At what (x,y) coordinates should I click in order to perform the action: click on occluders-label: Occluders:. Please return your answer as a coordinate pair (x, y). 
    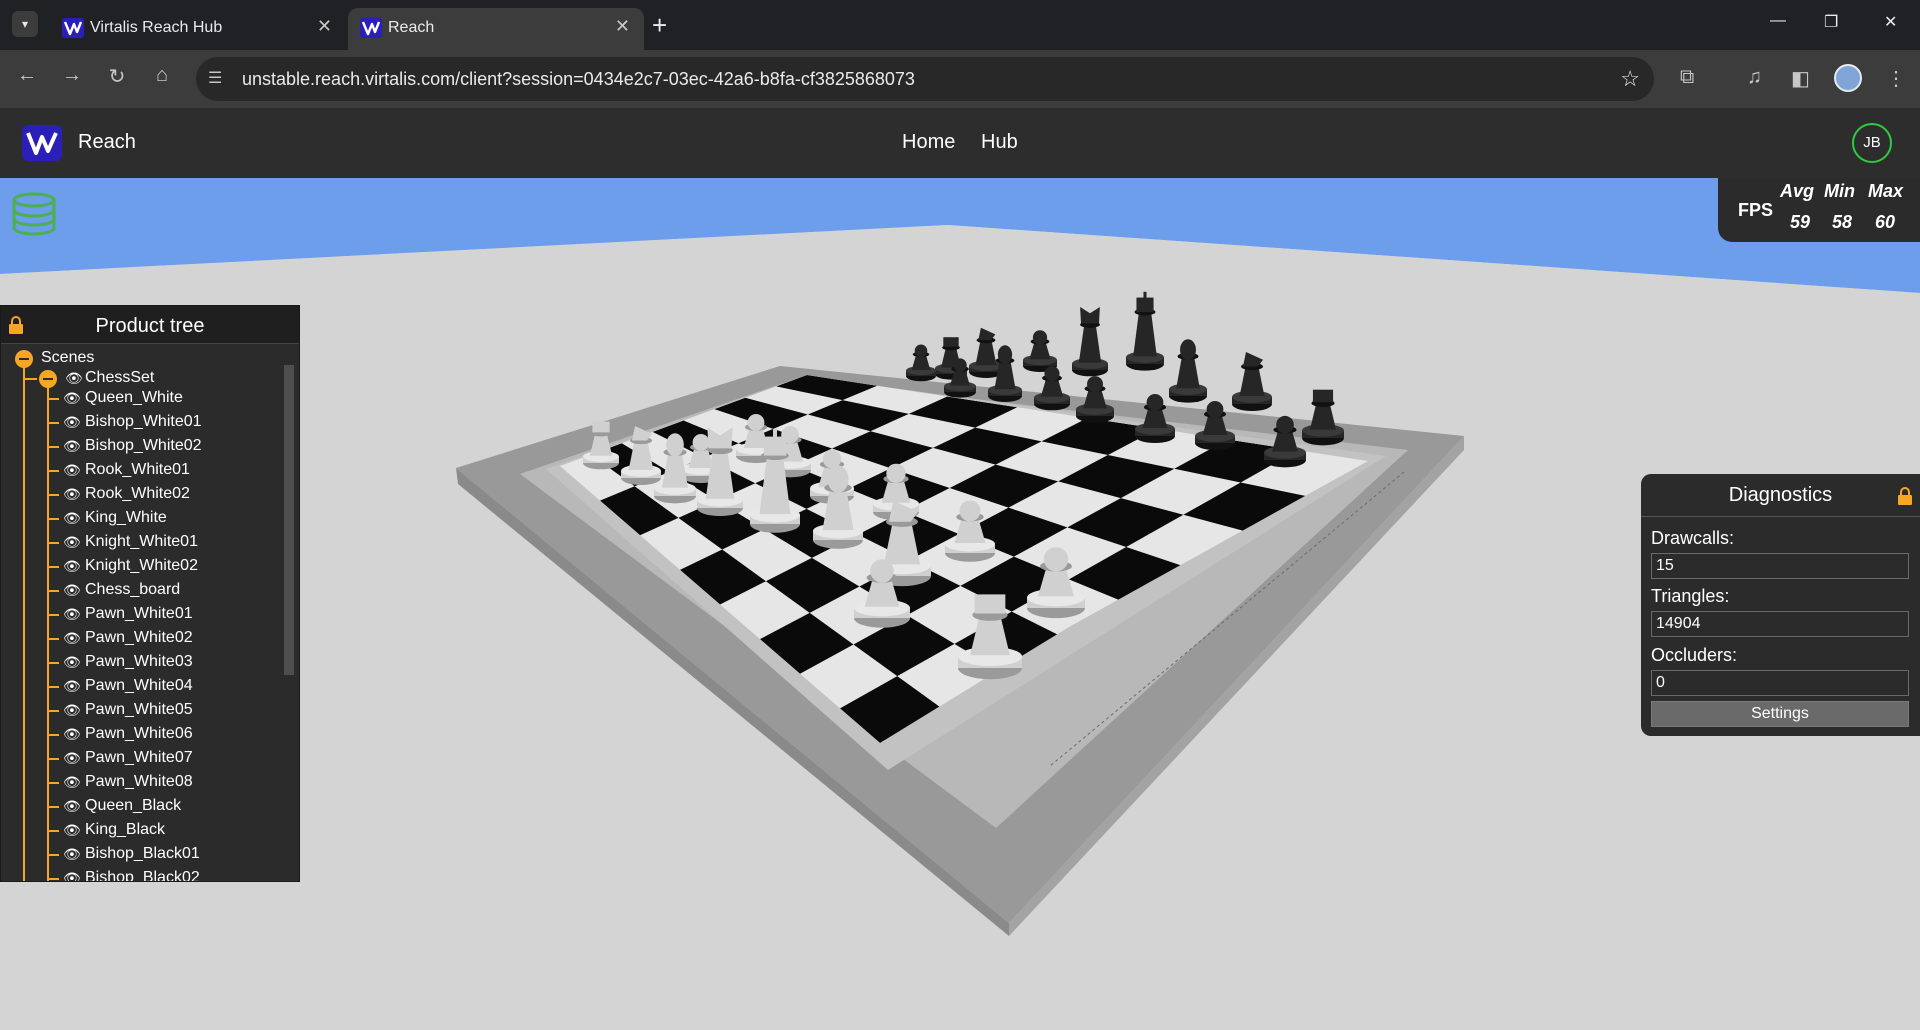
    Looking at the image, I should click on (1694, 655).